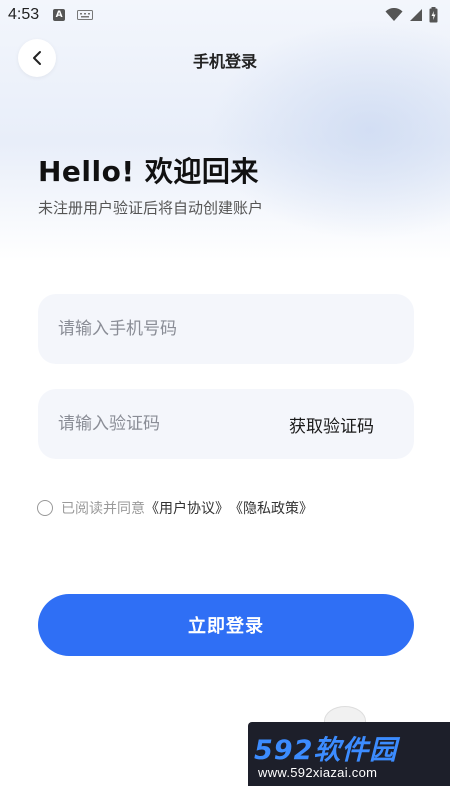  Describe the element at coordinates (416, 15) in the screenshot. I see `cellular-signal-icon` at that location.